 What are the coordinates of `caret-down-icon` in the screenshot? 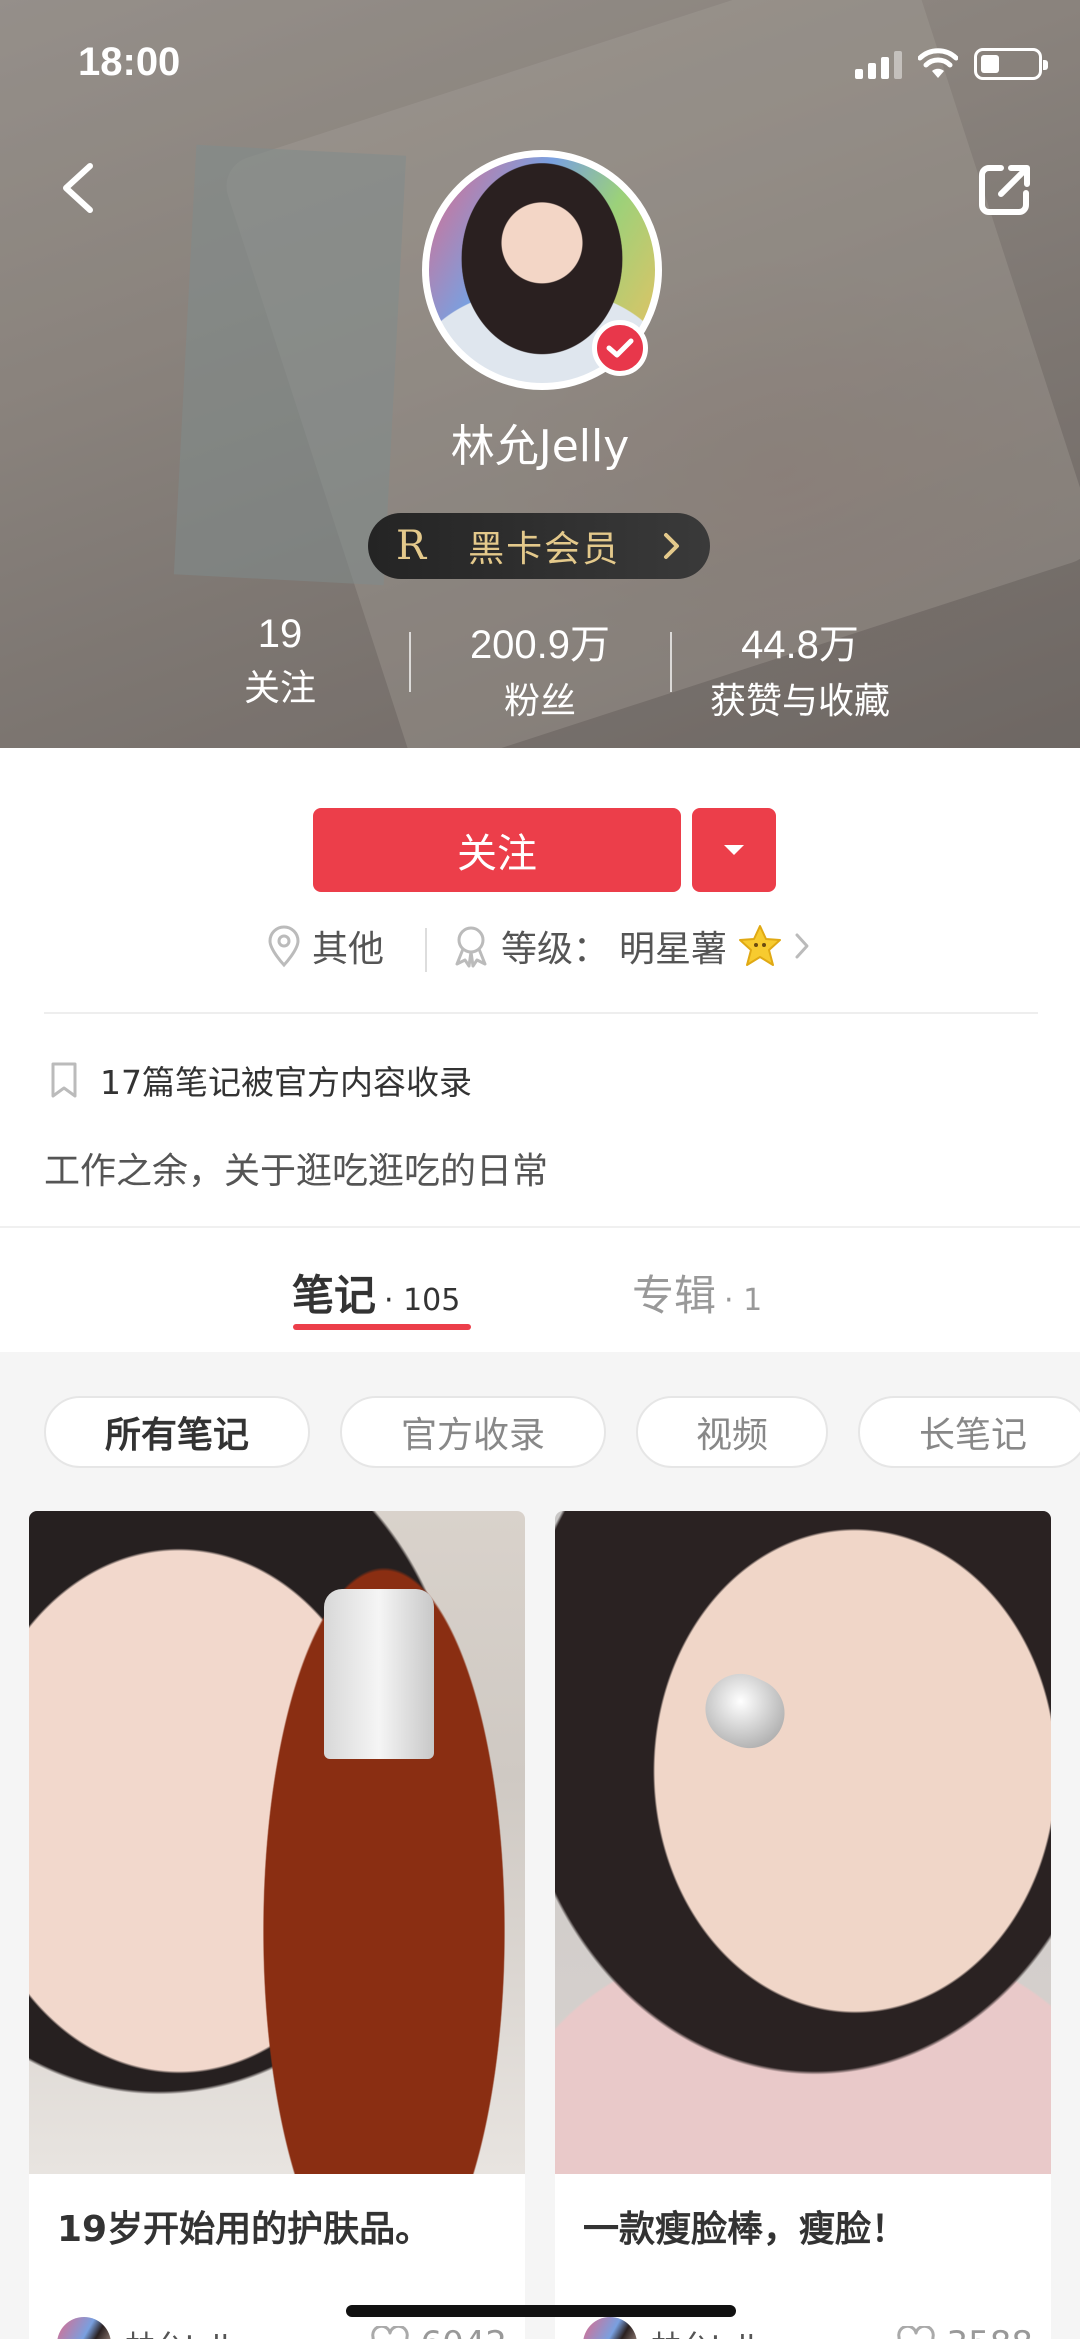 It's located at (734, 850).